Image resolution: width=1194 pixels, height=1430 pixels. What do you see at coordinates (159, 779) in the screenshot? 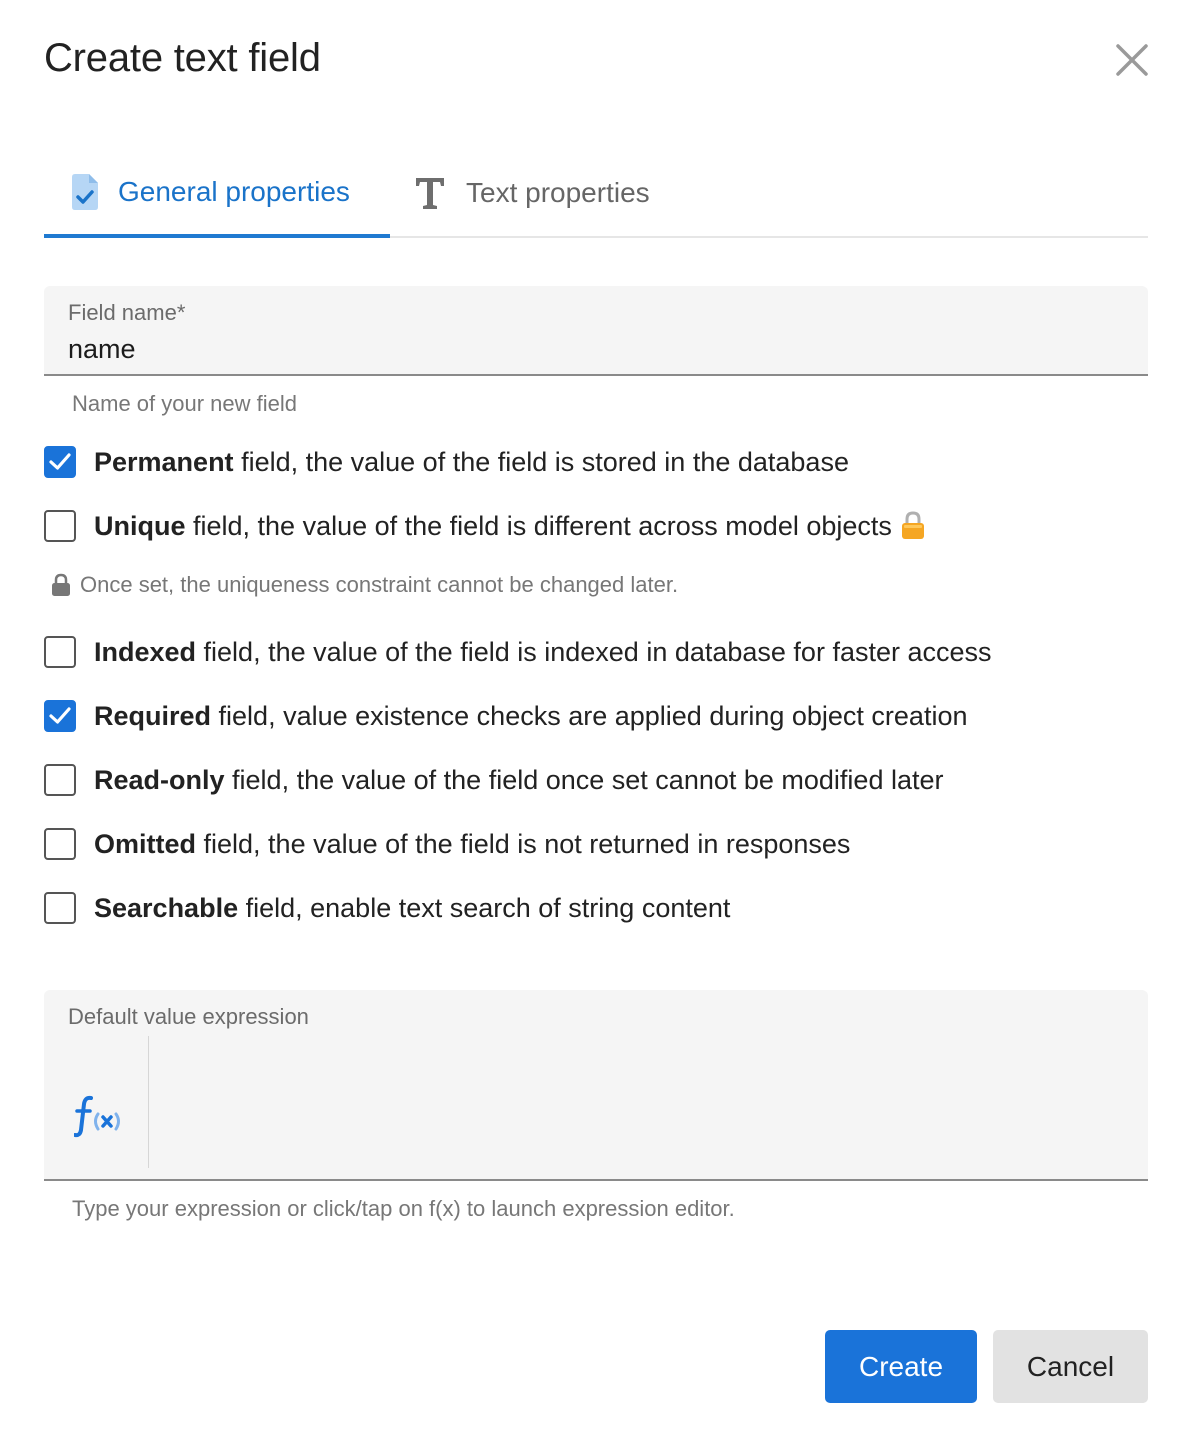
I see `option-read-only-bold: Read-only` at bounding box center [159, 779].